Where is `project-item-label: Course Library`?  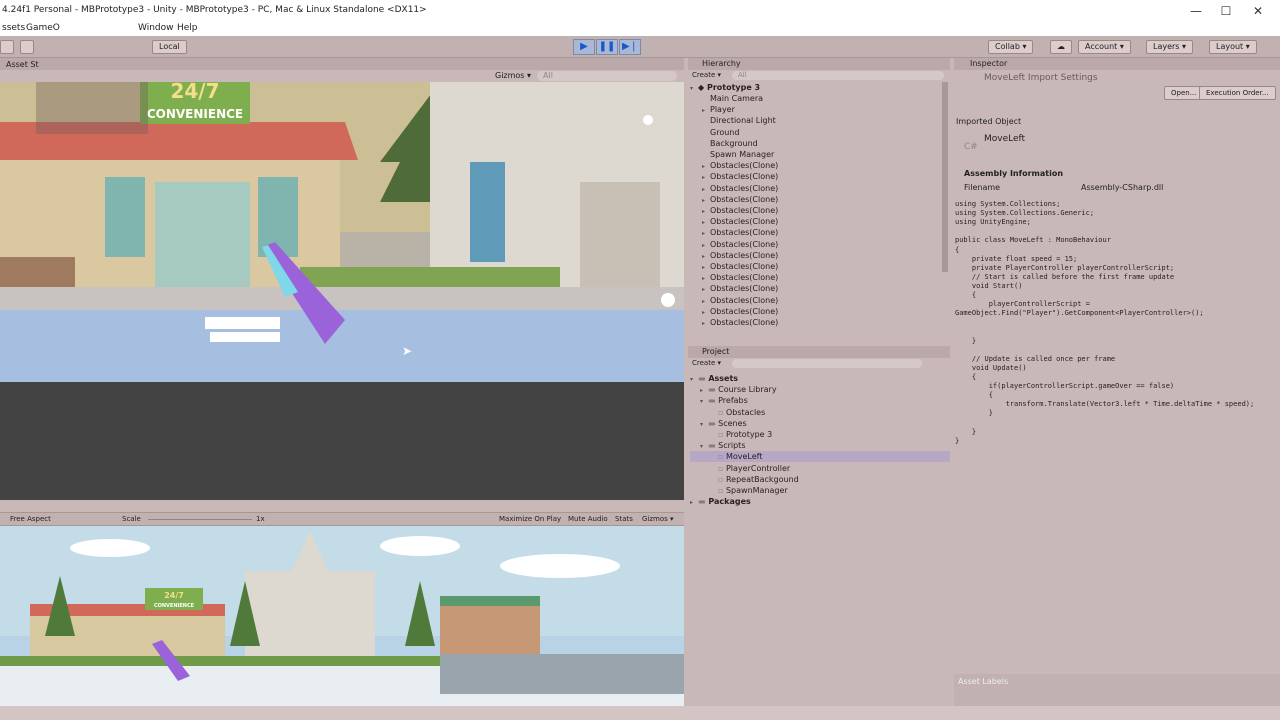 project-item-label: Course Library is located at coordinates (747, 390).